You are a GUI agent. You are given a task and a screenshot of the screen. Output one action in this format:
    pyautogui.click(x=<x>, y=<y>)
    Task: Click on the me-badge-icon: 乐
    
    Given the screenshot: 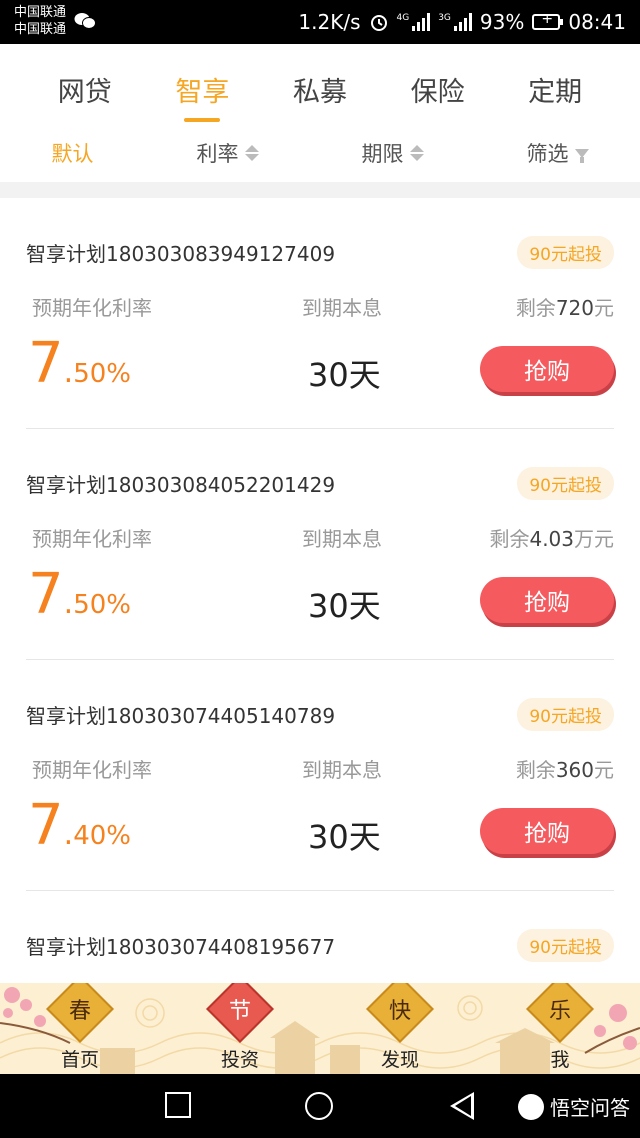 What is the action you would take?
    pyautogui.click(x=560, y=1013)
    